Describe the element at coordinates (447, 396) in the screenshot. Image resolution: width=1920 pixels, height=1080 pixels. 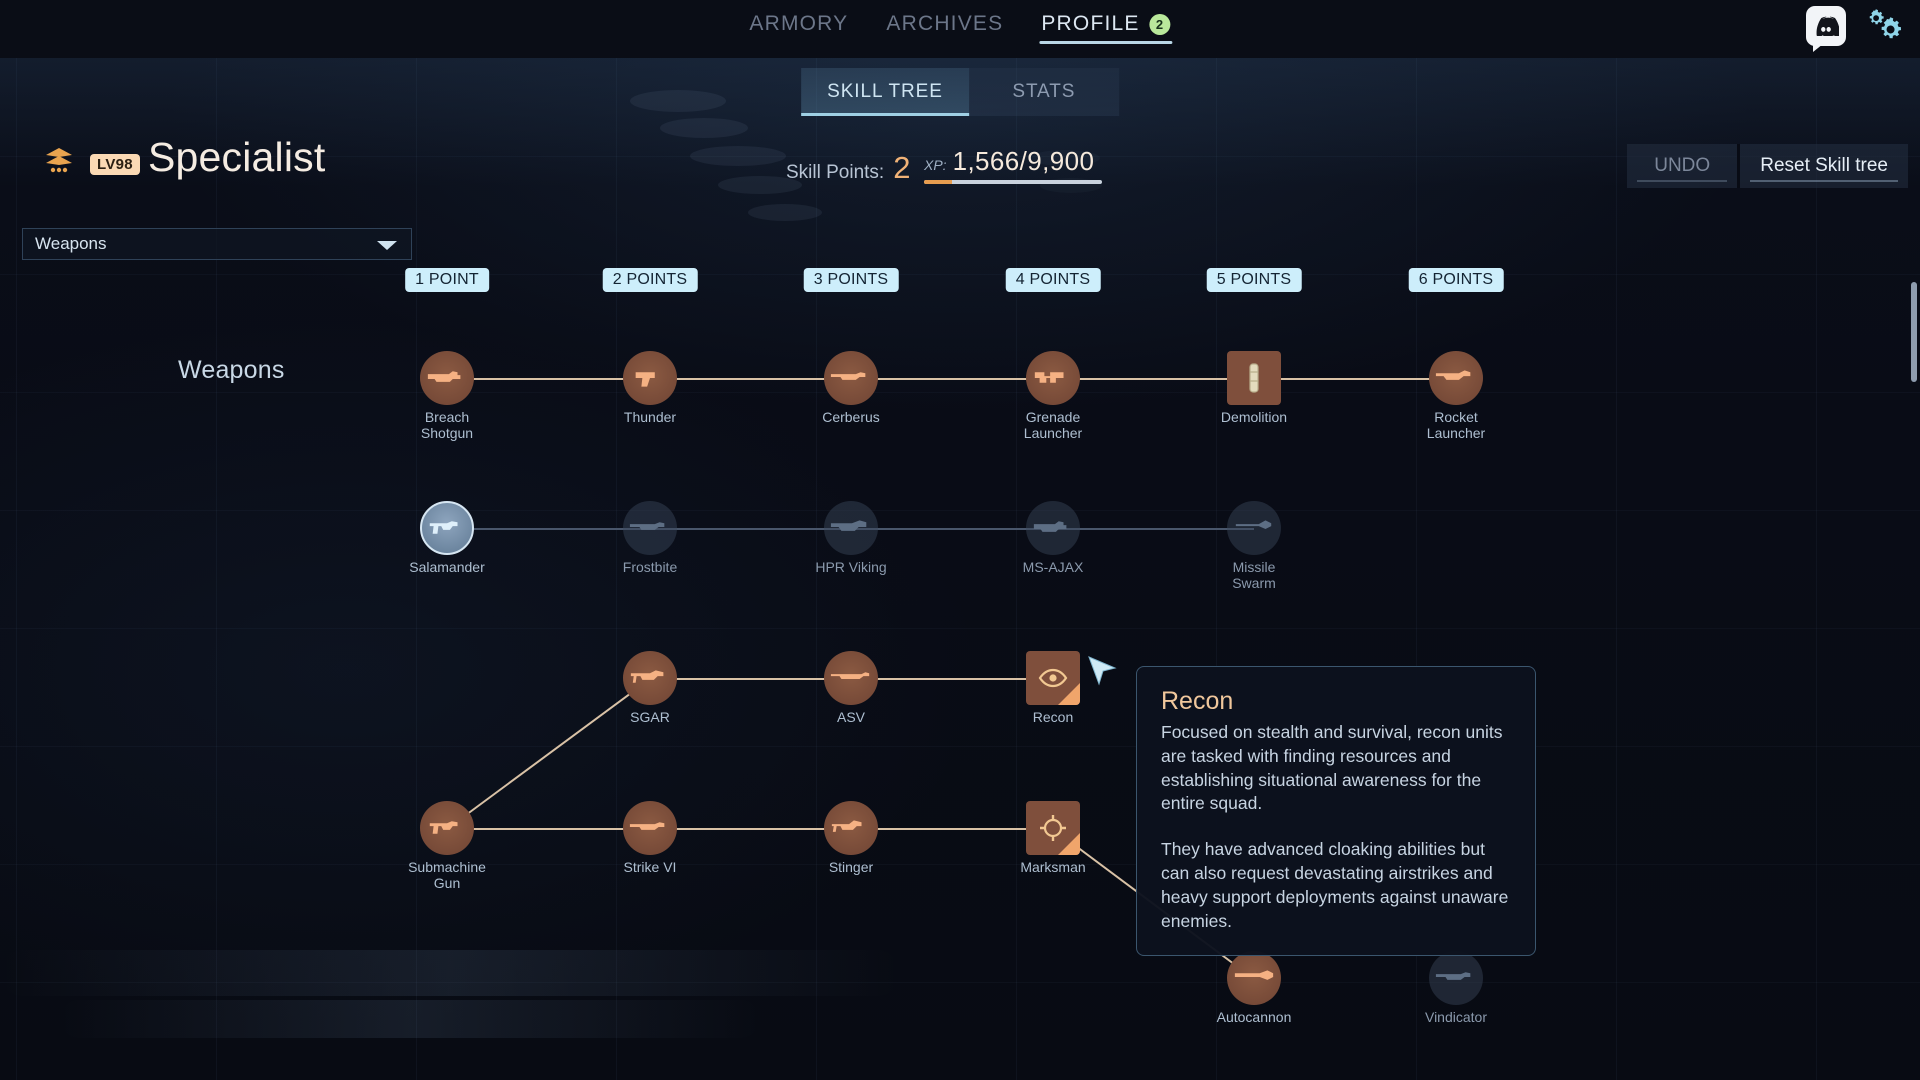
I see `skill-node-breach-shotgun: Breach Shotgun` at that location.